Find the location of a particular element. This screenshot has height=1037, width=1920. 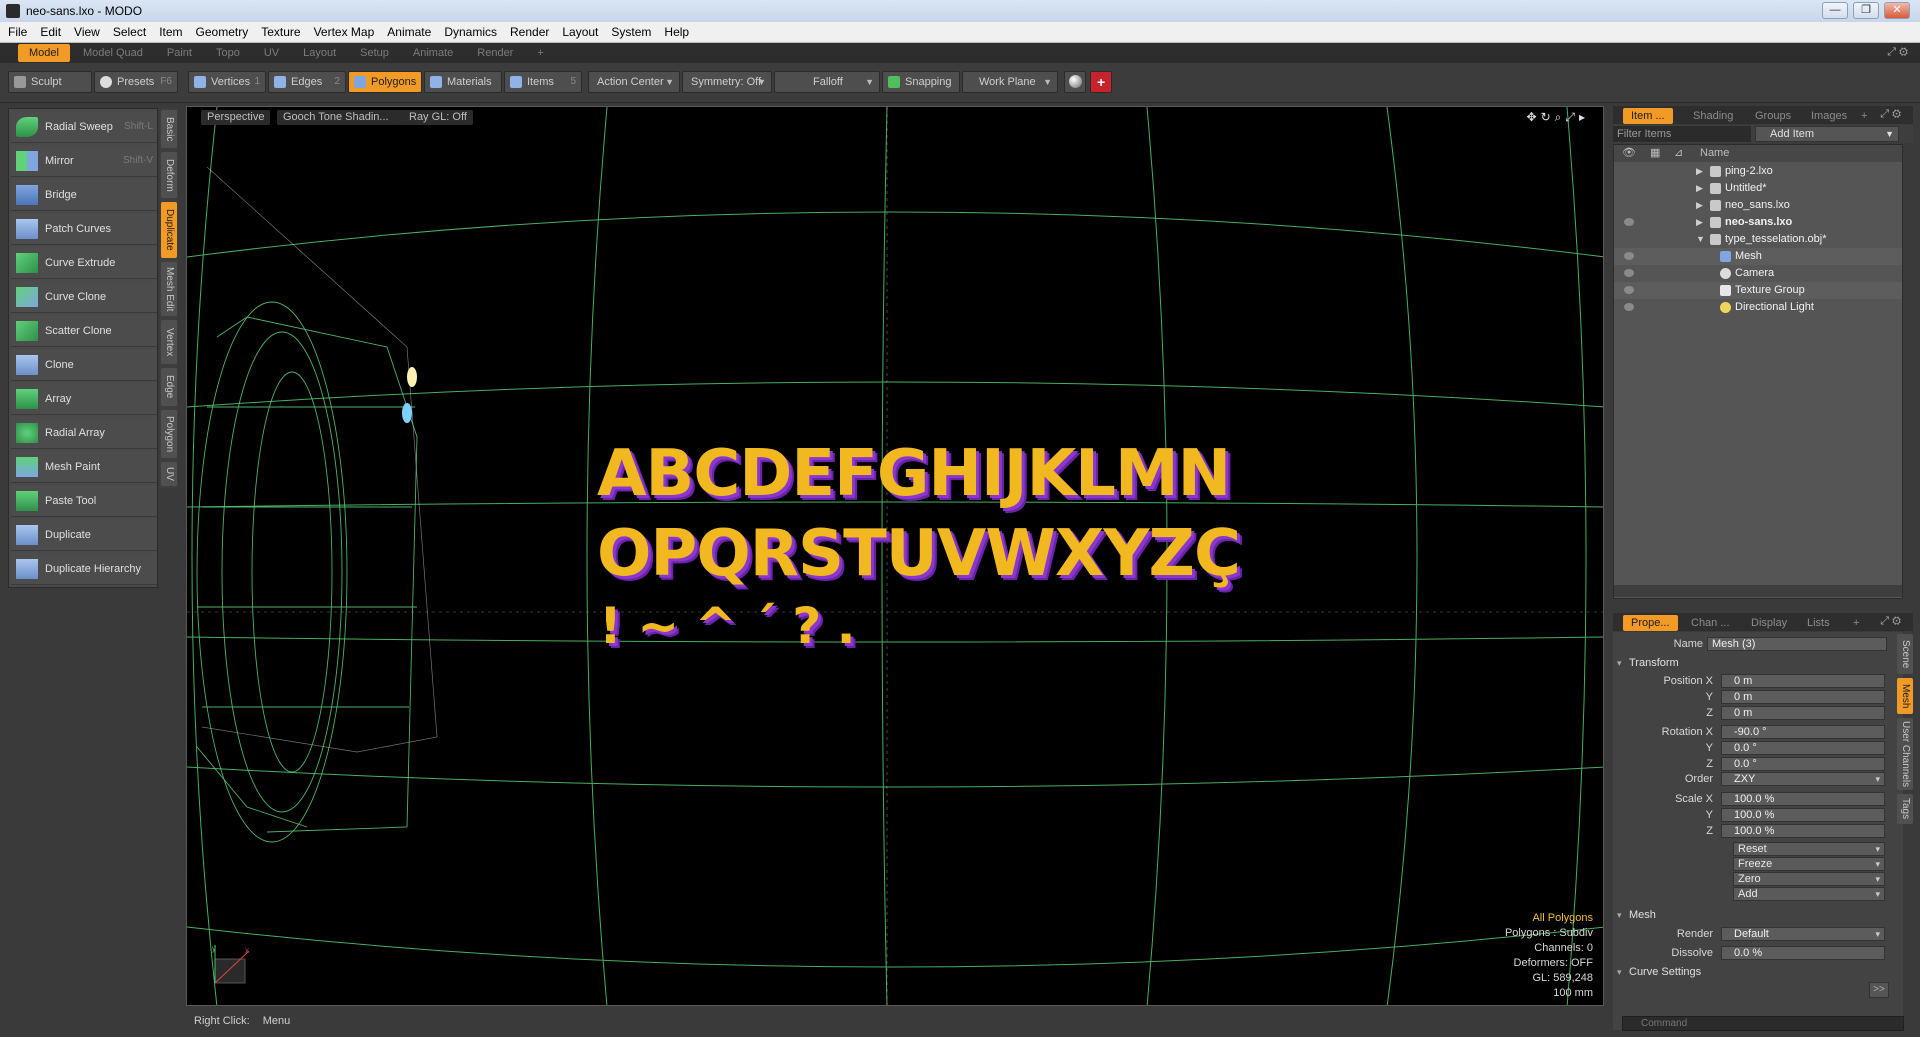

tool-patch-curves: Patch Curves is located at coordinates (84, 229).